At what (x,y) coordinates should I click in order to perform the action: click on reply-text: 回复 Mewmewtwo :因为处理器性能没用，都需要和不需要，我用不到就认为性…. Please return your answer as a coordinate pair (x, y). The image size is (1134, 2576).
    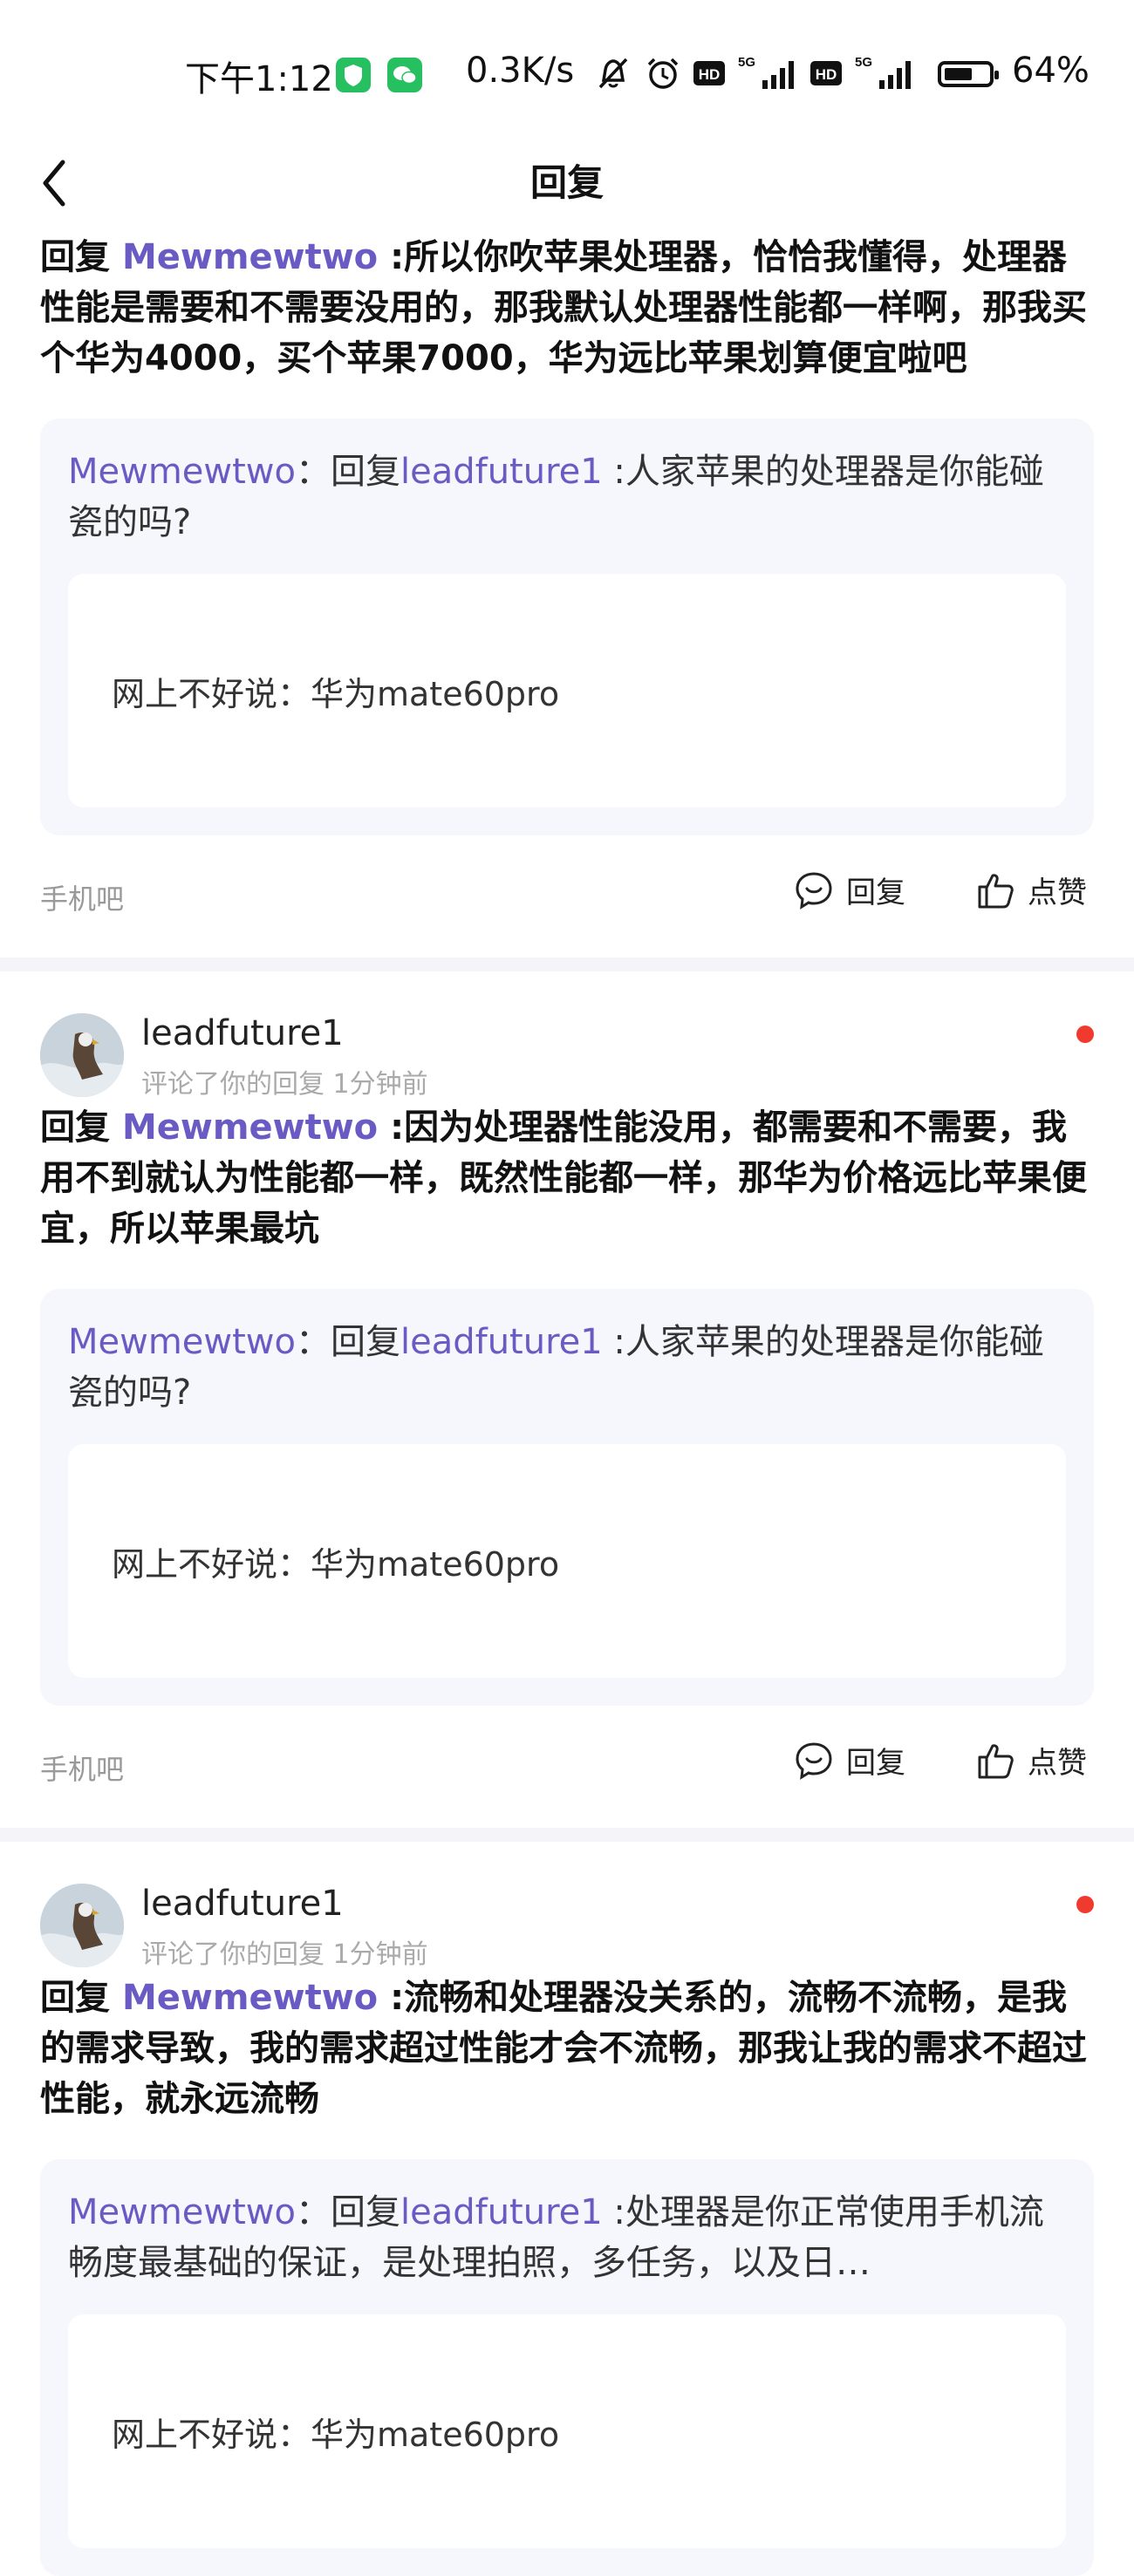
    Looking at the image, I should click on (567, 1178).